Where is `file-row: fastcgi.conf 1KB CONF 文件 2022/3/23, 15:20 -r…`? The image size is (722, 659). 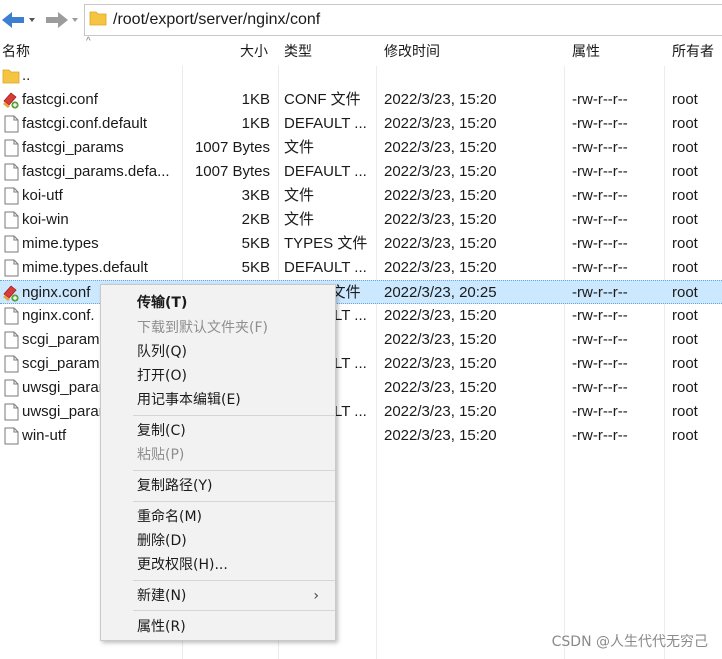
file-row: fastcgi.conf 1KB CONF 文件 2022/3/23, 15:20 -r… is located at coordinates (361, 100).